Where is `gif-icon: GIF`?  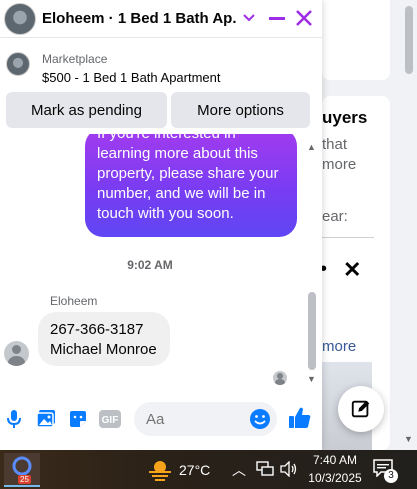
gif-icon: GIF is located at coordinates (110, 419).